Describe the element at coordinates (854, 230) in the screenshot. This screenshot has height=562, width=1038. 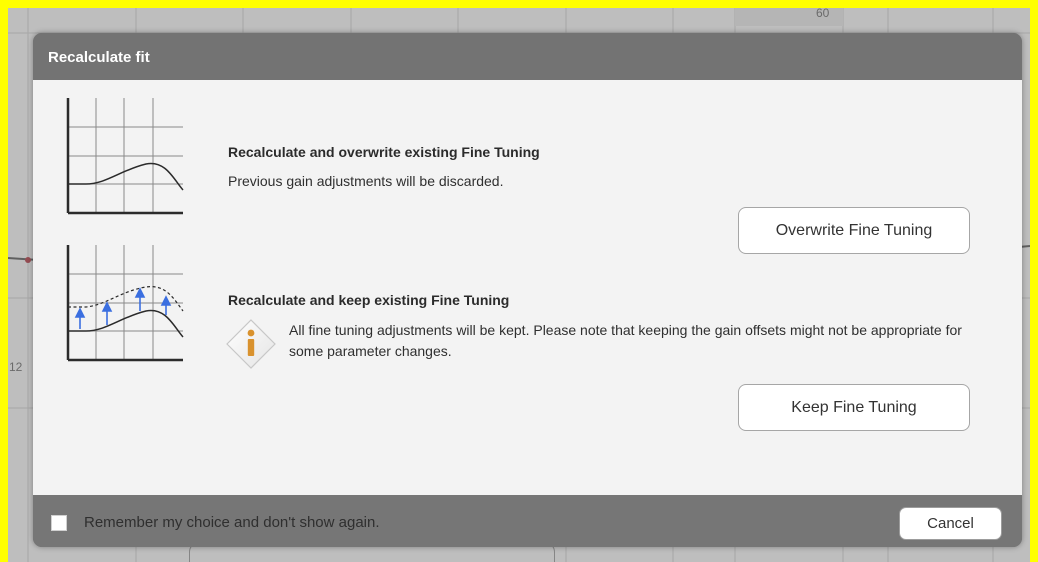
I see `overwrite-fine-tuning-button: Overwrite Fine Tuning` at that location.